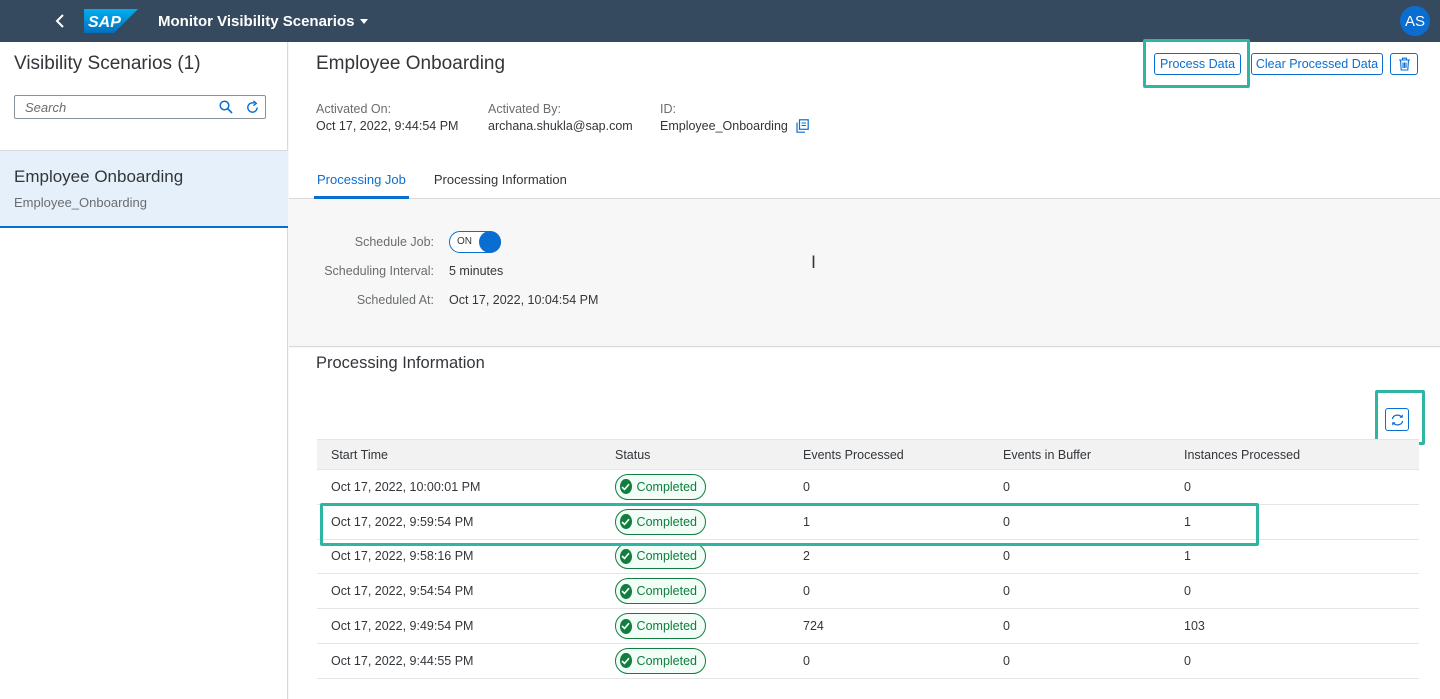 The image size is (1440, 699). What do you see at coordinates (354, 109) in the screenshot?
I see `activated-on-label: Activated On:` at bounding box center [354, 109].